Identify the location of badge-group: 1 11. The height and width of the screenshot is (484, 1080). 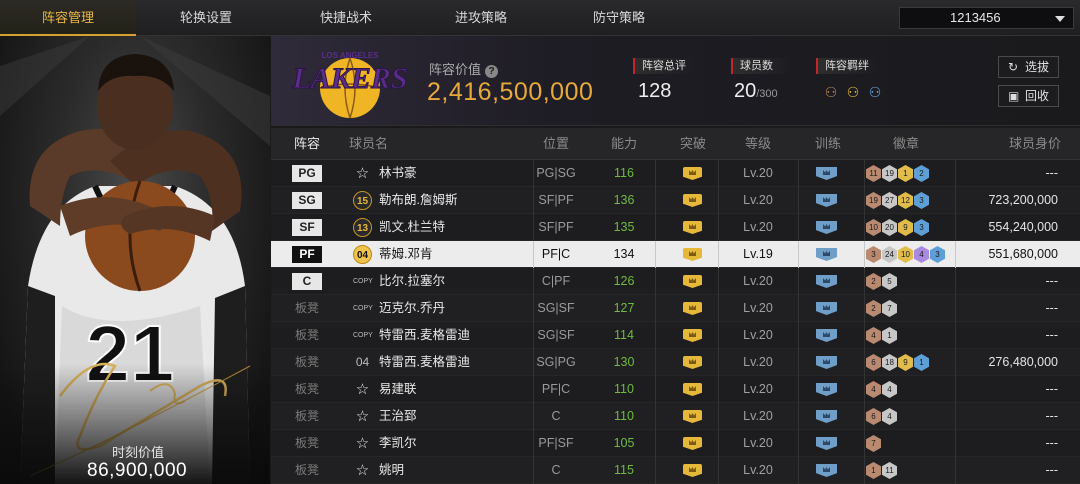
(881, 470).